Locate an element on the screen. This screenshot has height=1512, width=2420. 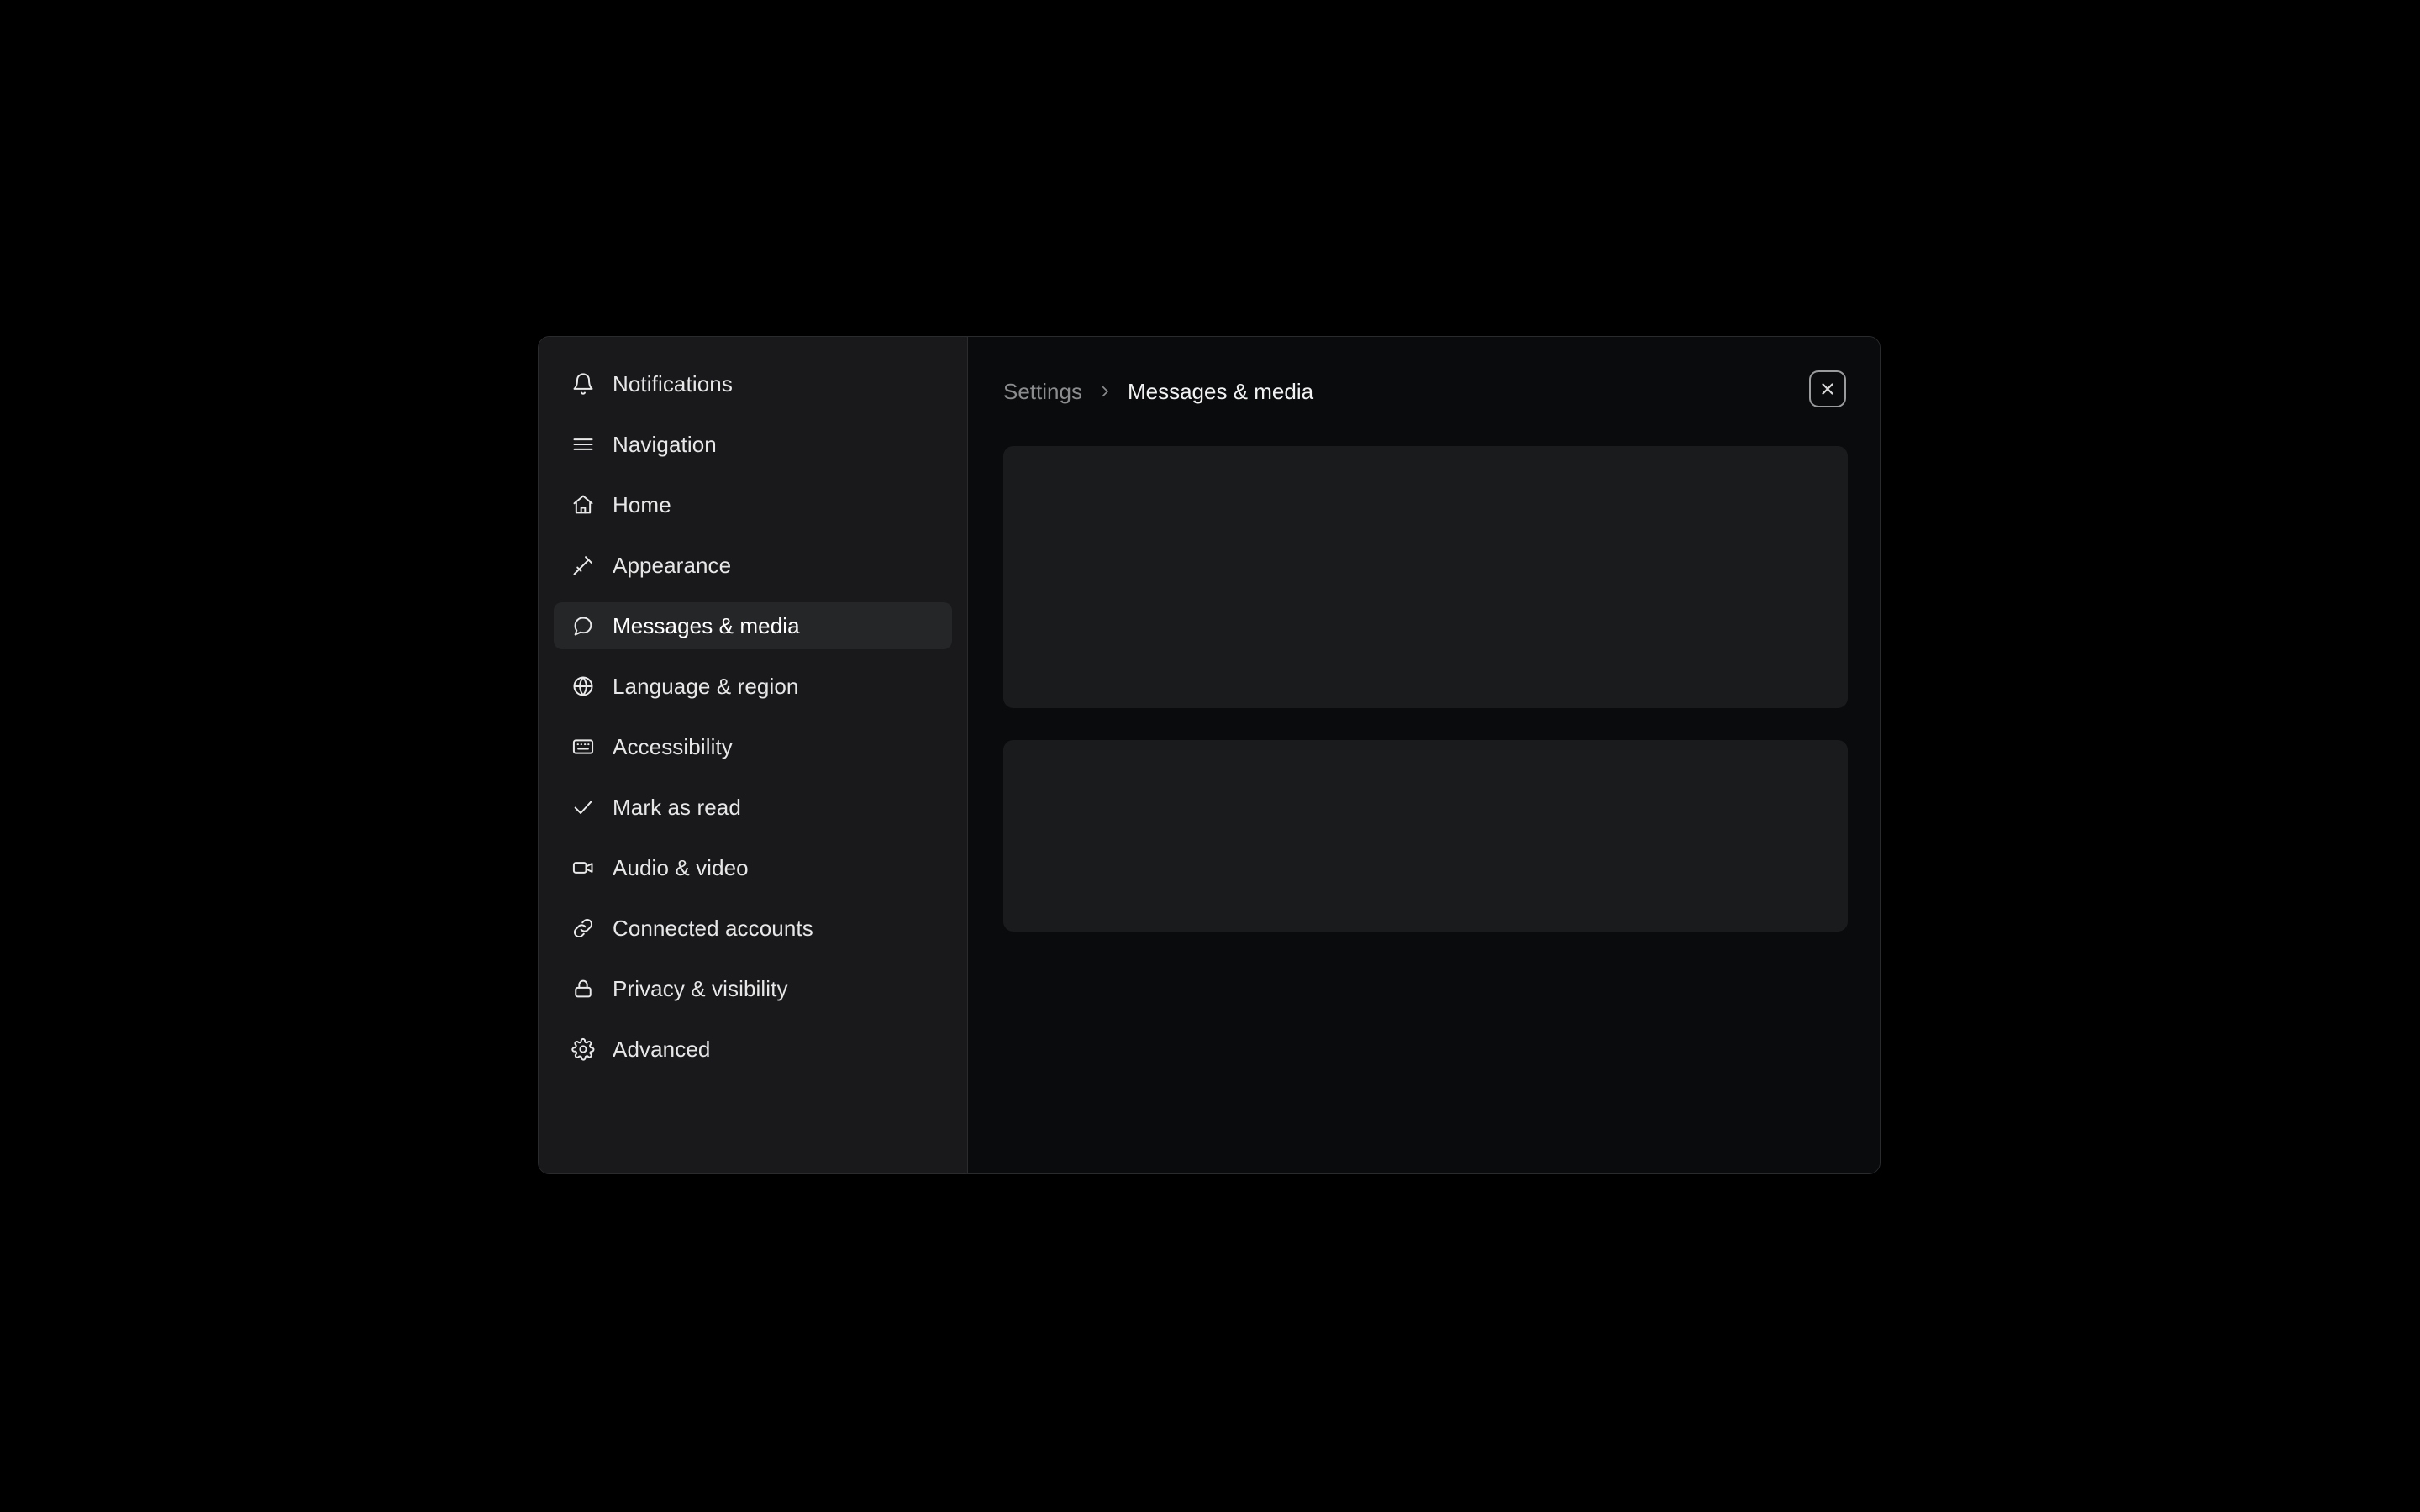
close-button is located at coordinates (1827, 388).